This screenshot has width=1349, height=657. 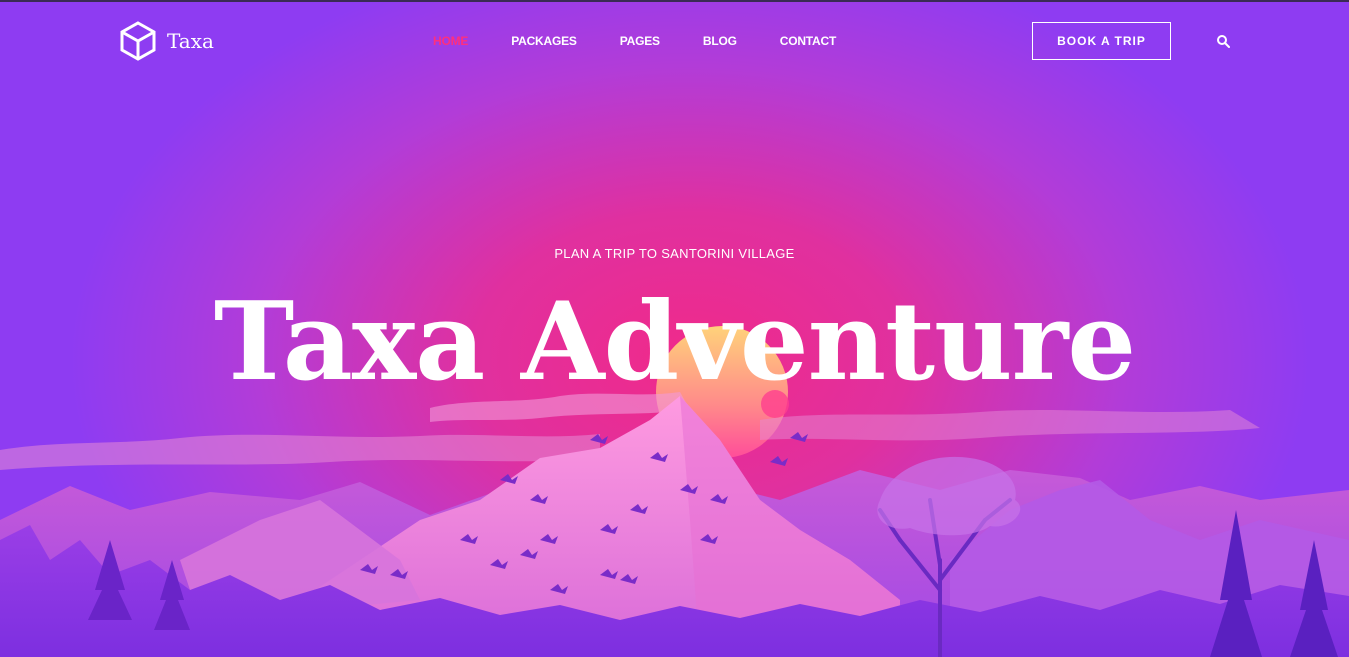 What do you see at coordinates (1101, 41) in the screenshot?
I see `book-trip-button: BOOK A TRIP` at bounding box center [1101, 41].